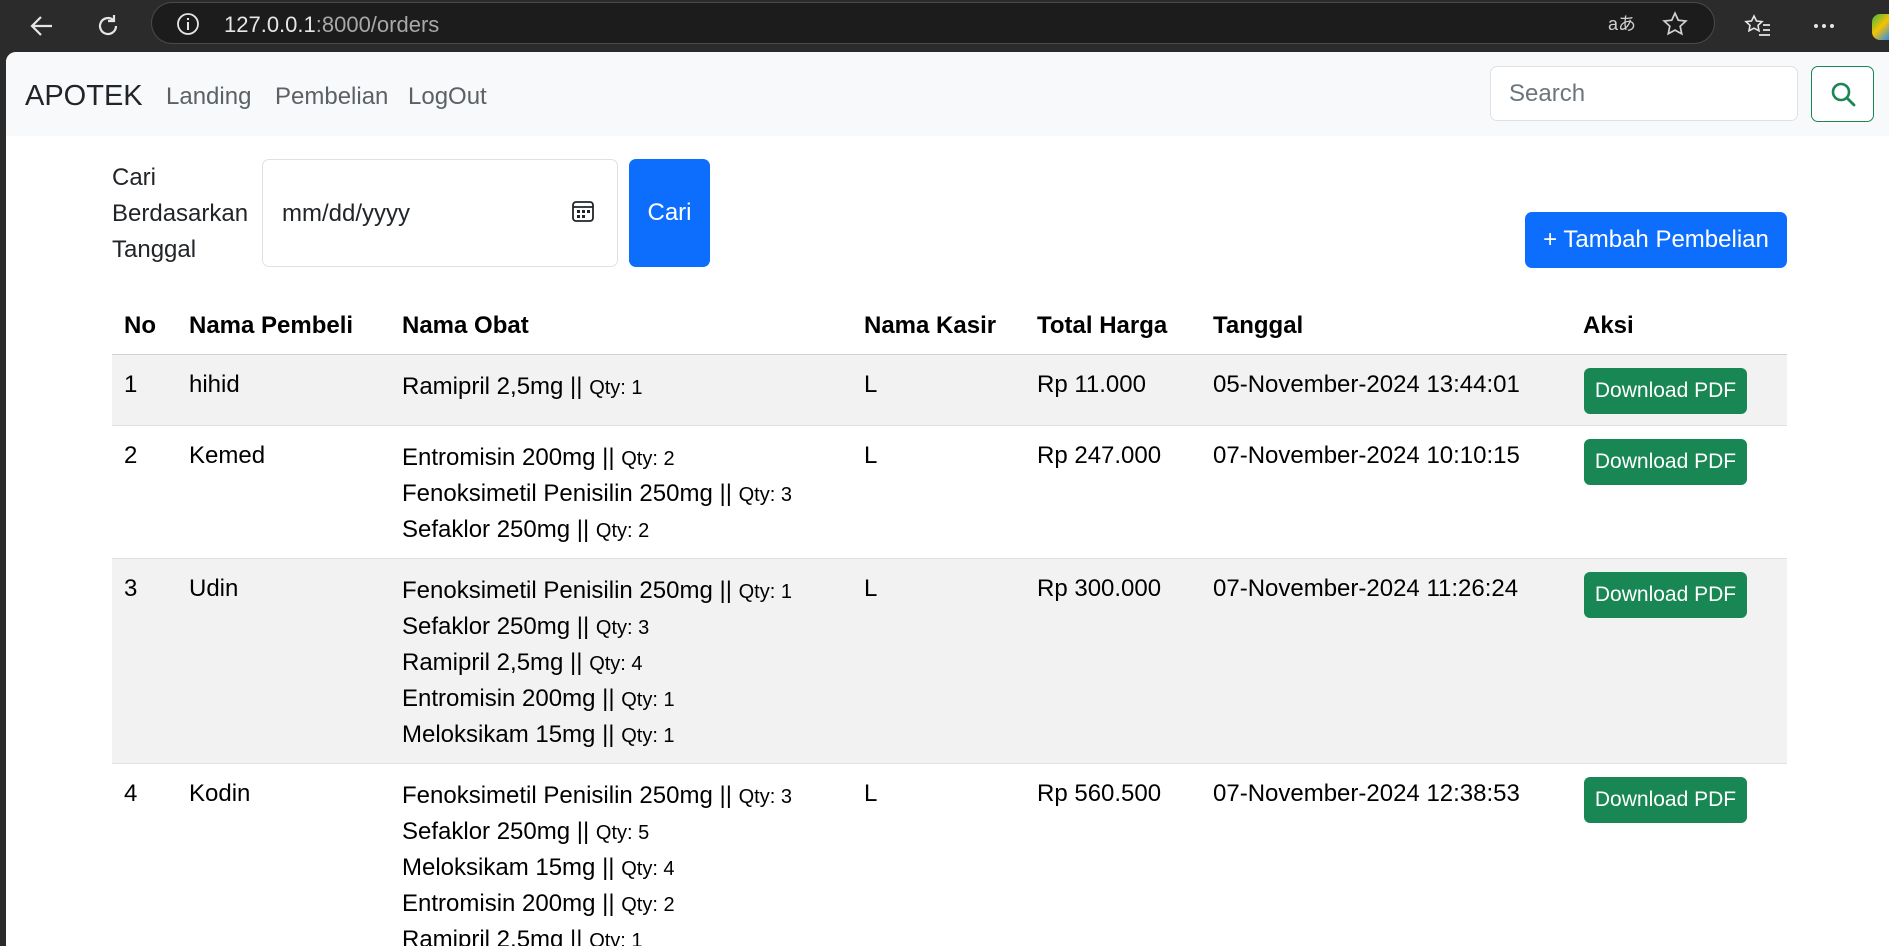 This screenshot has width=1889, height=946. I want to click on cell-nama-pembeli: Udin, so click(214, 588).